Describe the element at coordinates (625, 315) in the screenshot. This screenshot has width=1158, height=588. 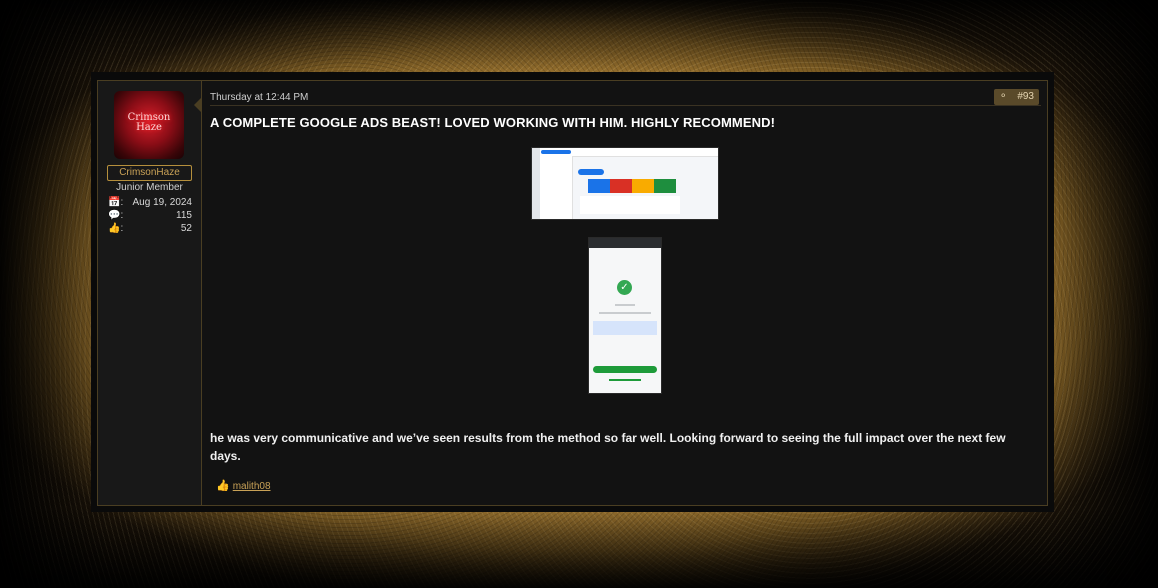
I see `attached-image-phone-confirmation: ✓` at that location.